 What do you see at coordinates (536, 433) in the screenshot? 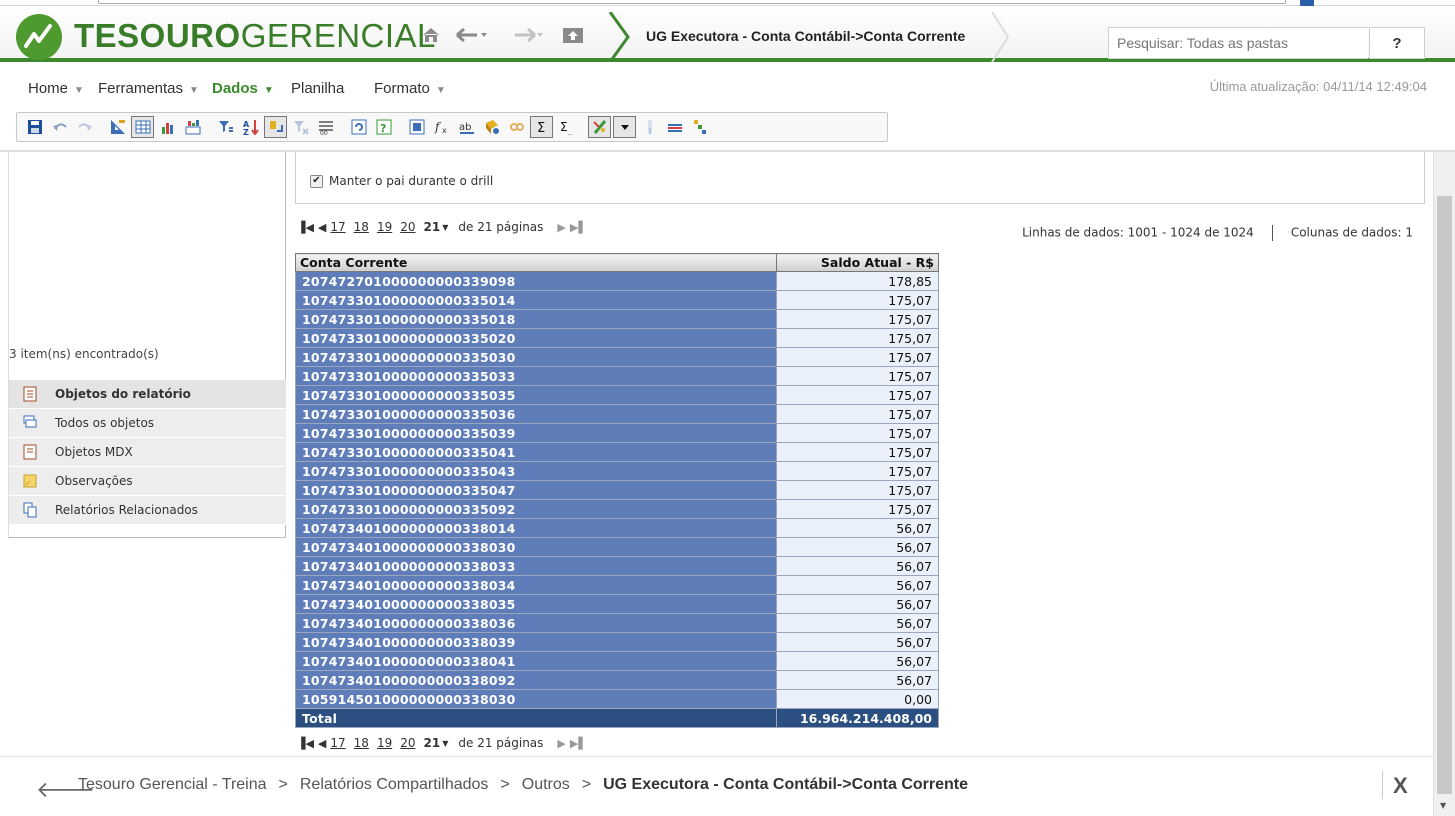
I see `account-cell: 107473301000000000335039` at bounding box center [536, 433].